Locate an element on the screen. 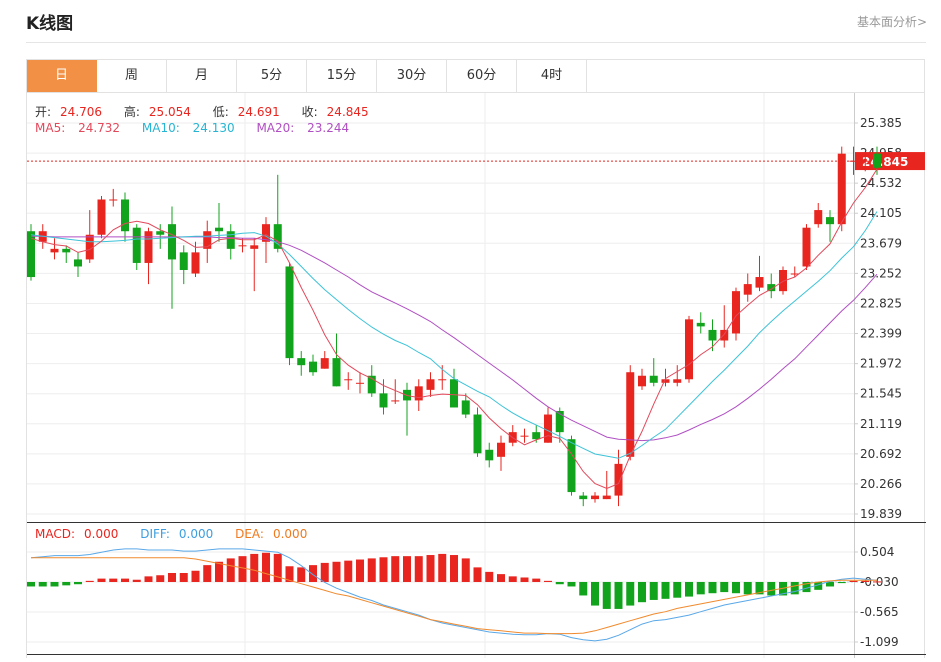 The image size is (941, 662). fundamental-analysis-link: 基本面分析> is located at coordinates (892, 21).